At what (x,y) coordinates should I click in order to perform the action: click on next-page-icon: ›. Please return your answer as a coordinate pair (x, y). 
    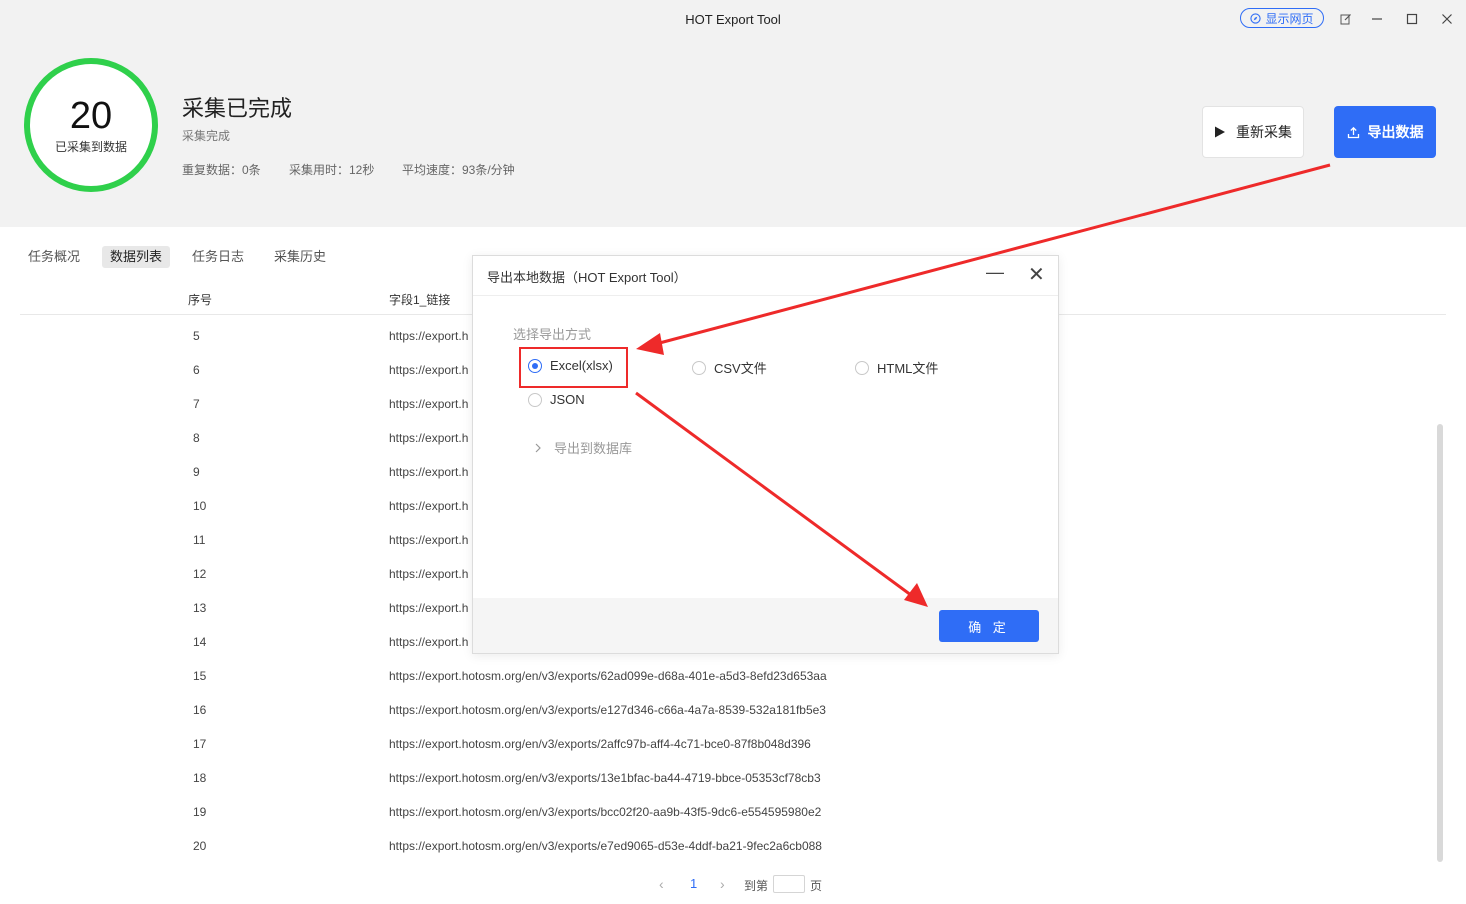
    Looking at the image, I should click on (722, 884).